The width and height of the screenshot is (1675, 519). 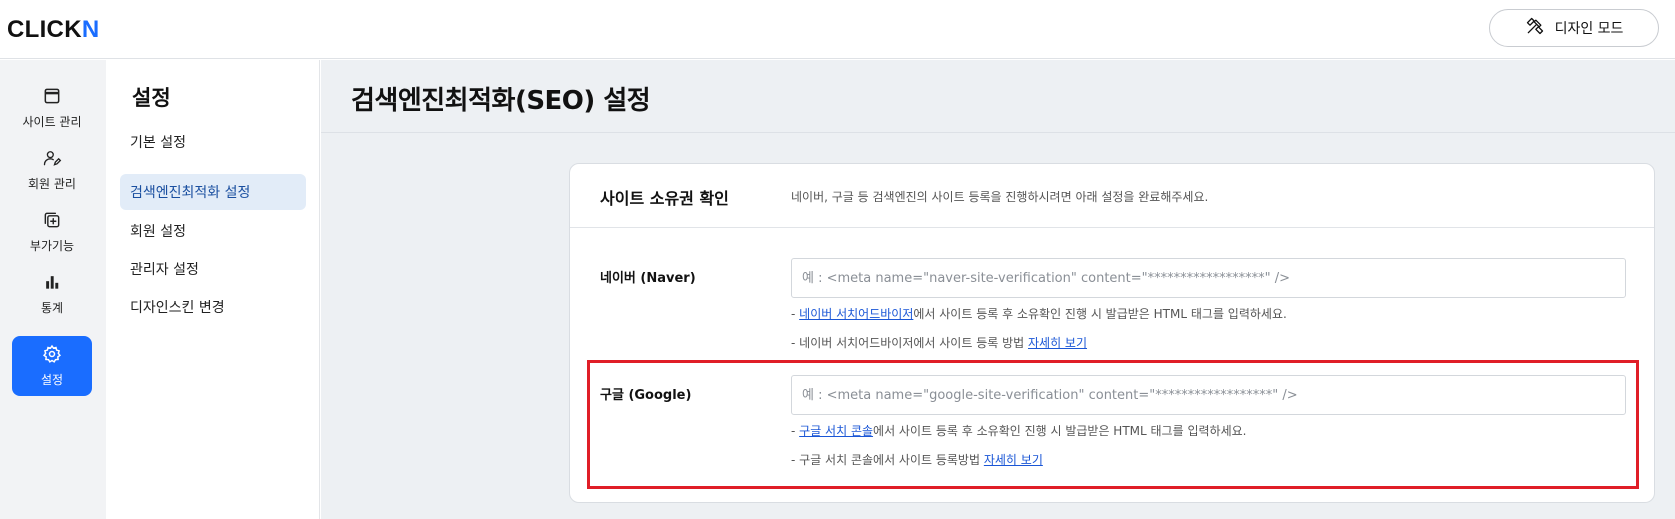 I want to click on logo: CLICKN, so click(x=53, y=30).